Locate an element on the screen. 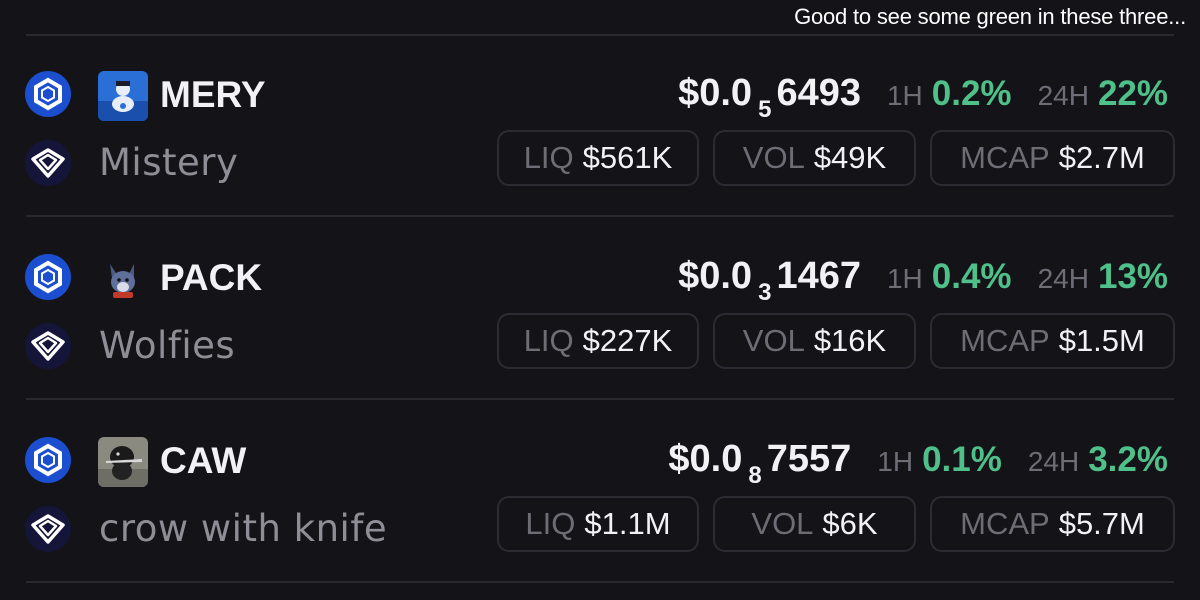 The height and width of the screenshot is (600, 1200). token-ticker: CAW is located at coordinates (203, 460).